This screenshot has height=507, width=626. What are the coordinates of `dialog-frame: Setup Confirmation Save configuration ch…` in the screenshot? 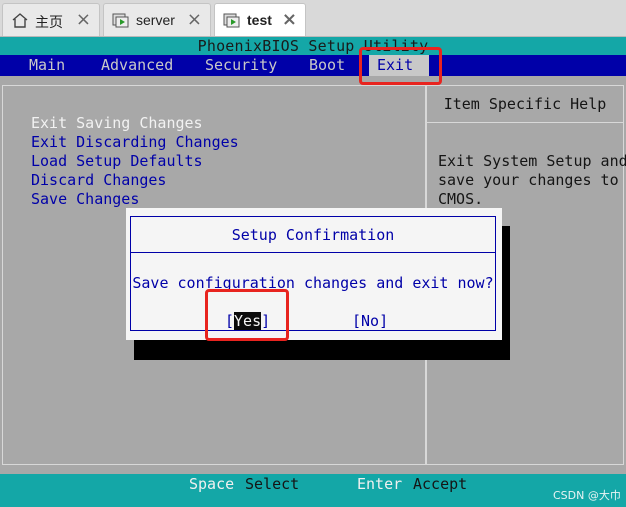 It's located at (313, 273).